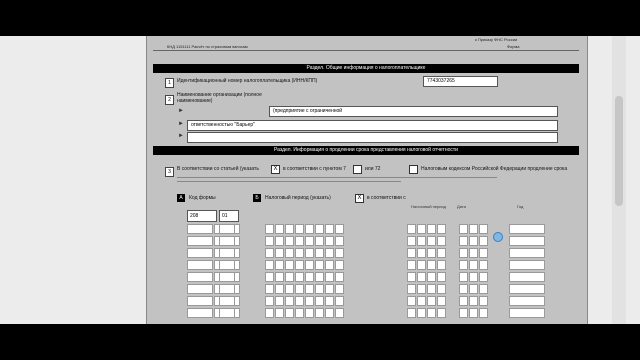 The image size is (640, 360). Describe the element at coordinates (413, 111) in the screenshot. I see `name-field-line1: (предприятие с ограниченной` at that location.